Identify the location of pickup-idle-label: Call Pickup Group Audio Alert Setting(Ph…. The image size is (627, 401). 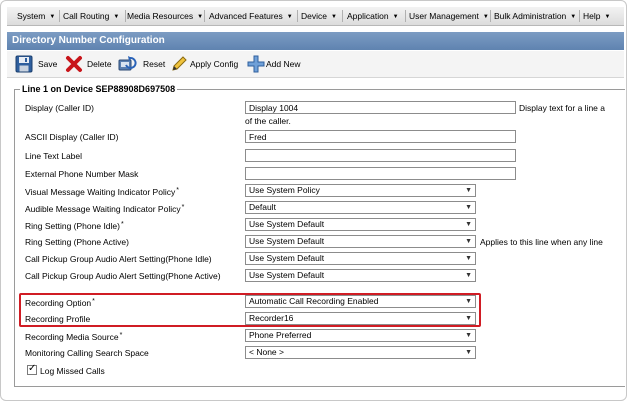
(118, 259).